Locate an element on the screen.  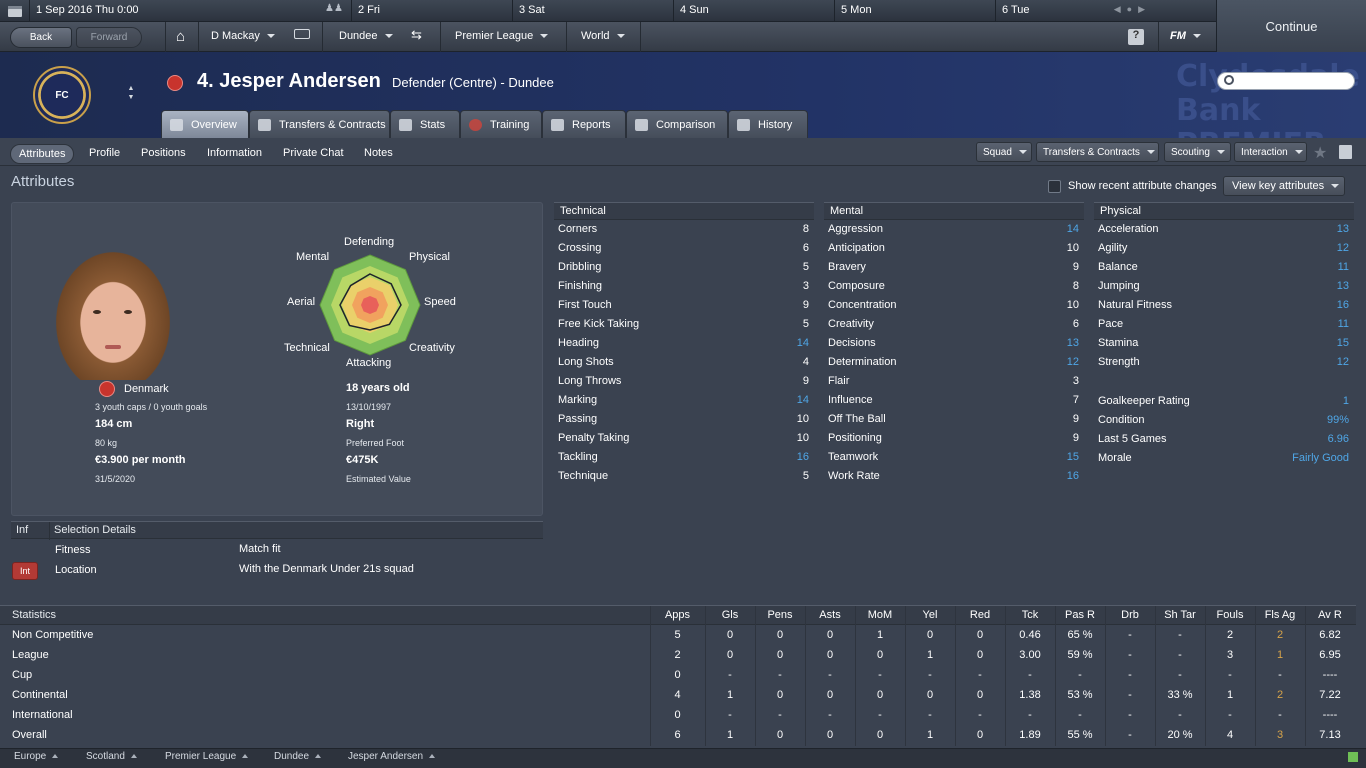
calendar-nav-icon: ◀●▶ is located at coordinates (1132, 9).